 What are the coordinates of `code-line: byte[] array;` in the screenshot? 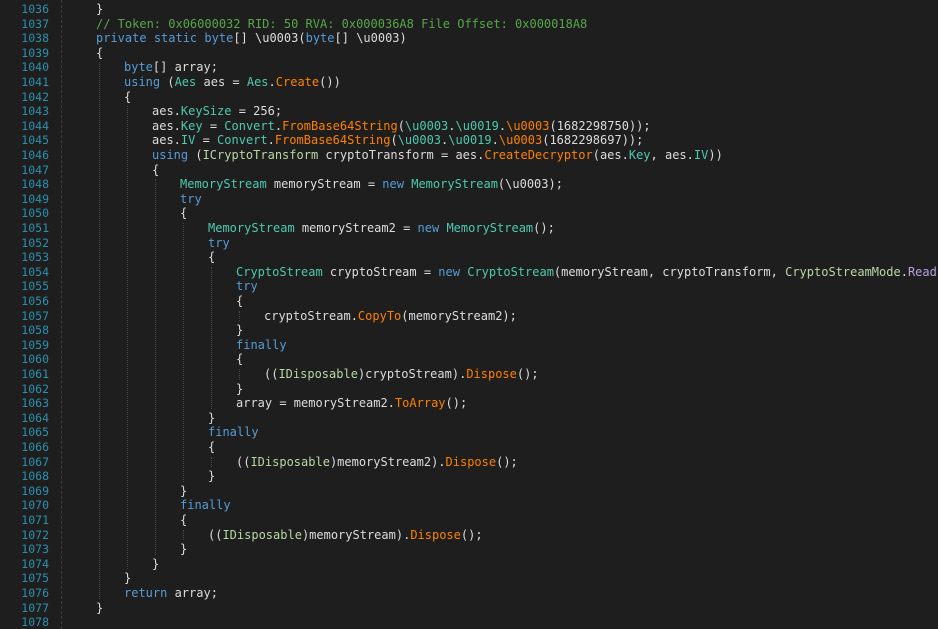 It's located at (171, 67).